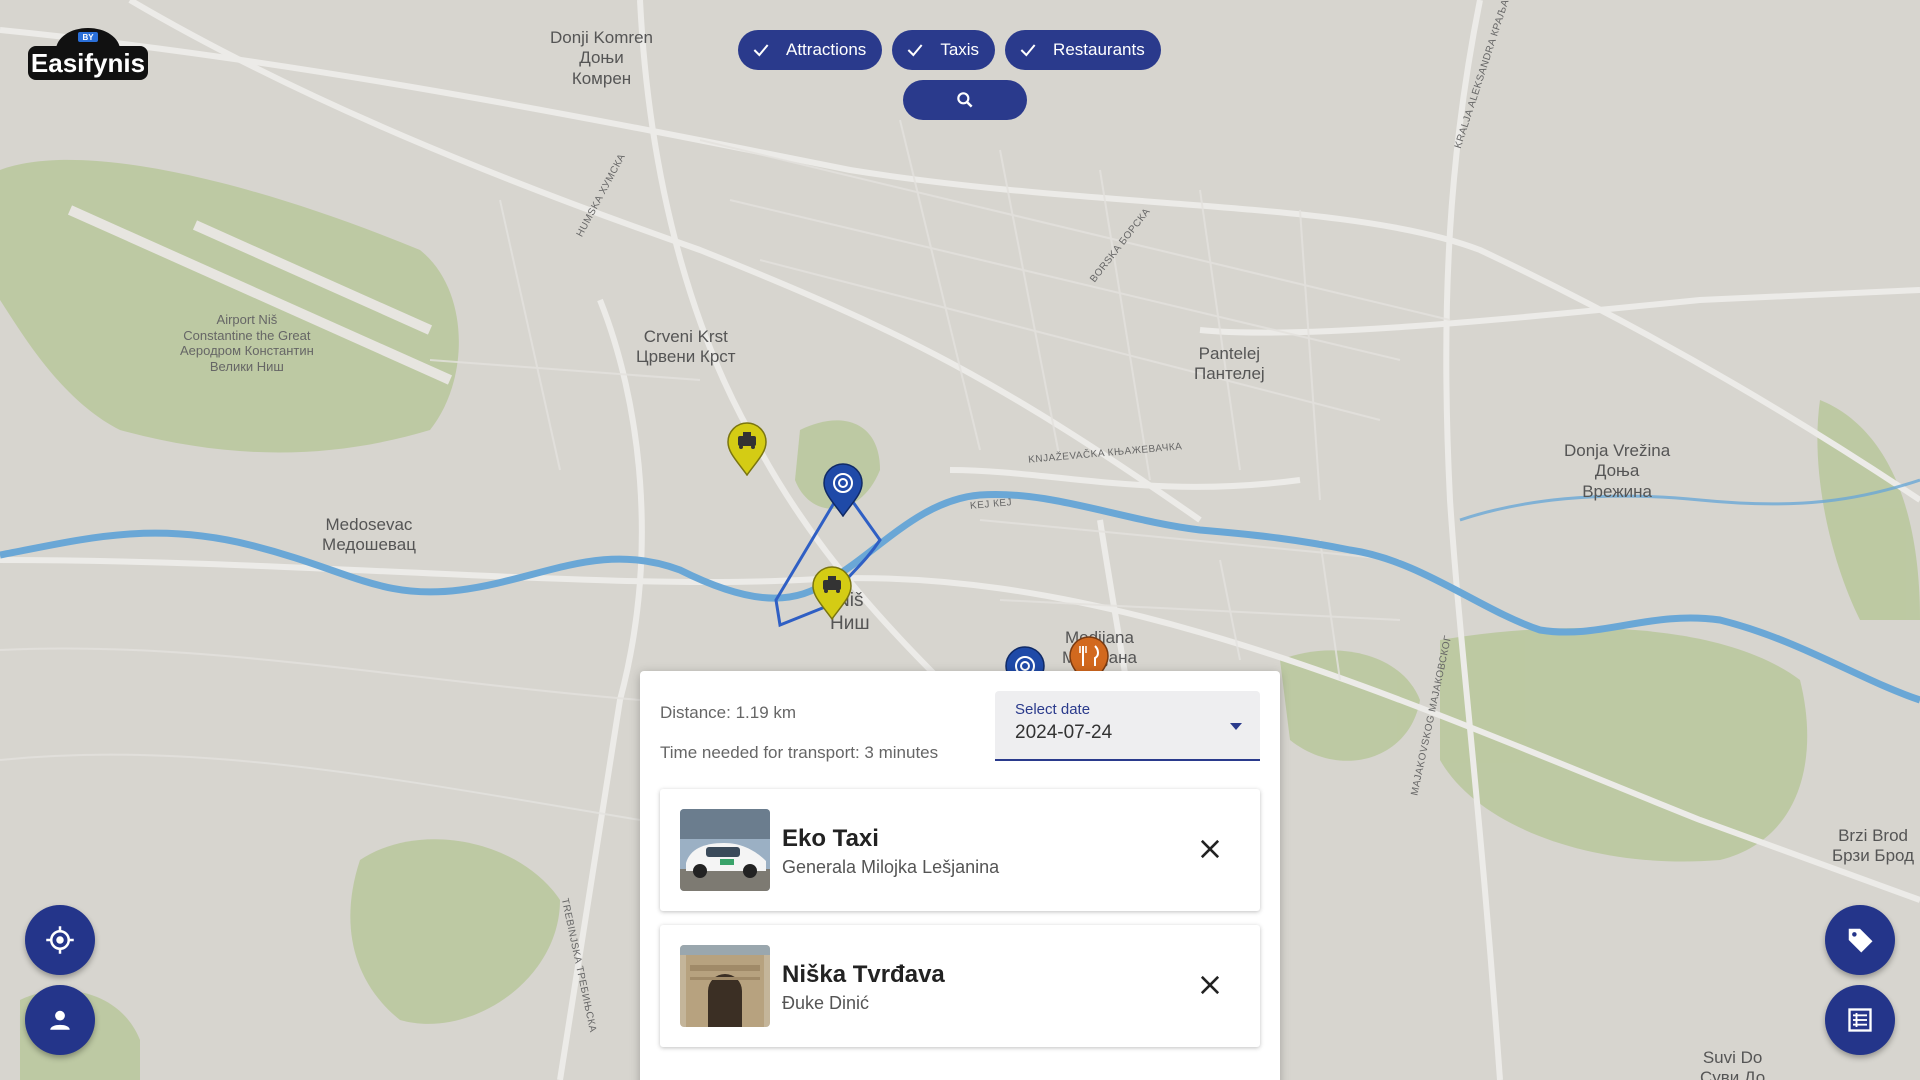 This screenshot has height=1080, width=1920. Describe the element at coordinates (369, 535) in the screenshot. I see `place-label-medosevac: Medosevac Медошевац` at that location.